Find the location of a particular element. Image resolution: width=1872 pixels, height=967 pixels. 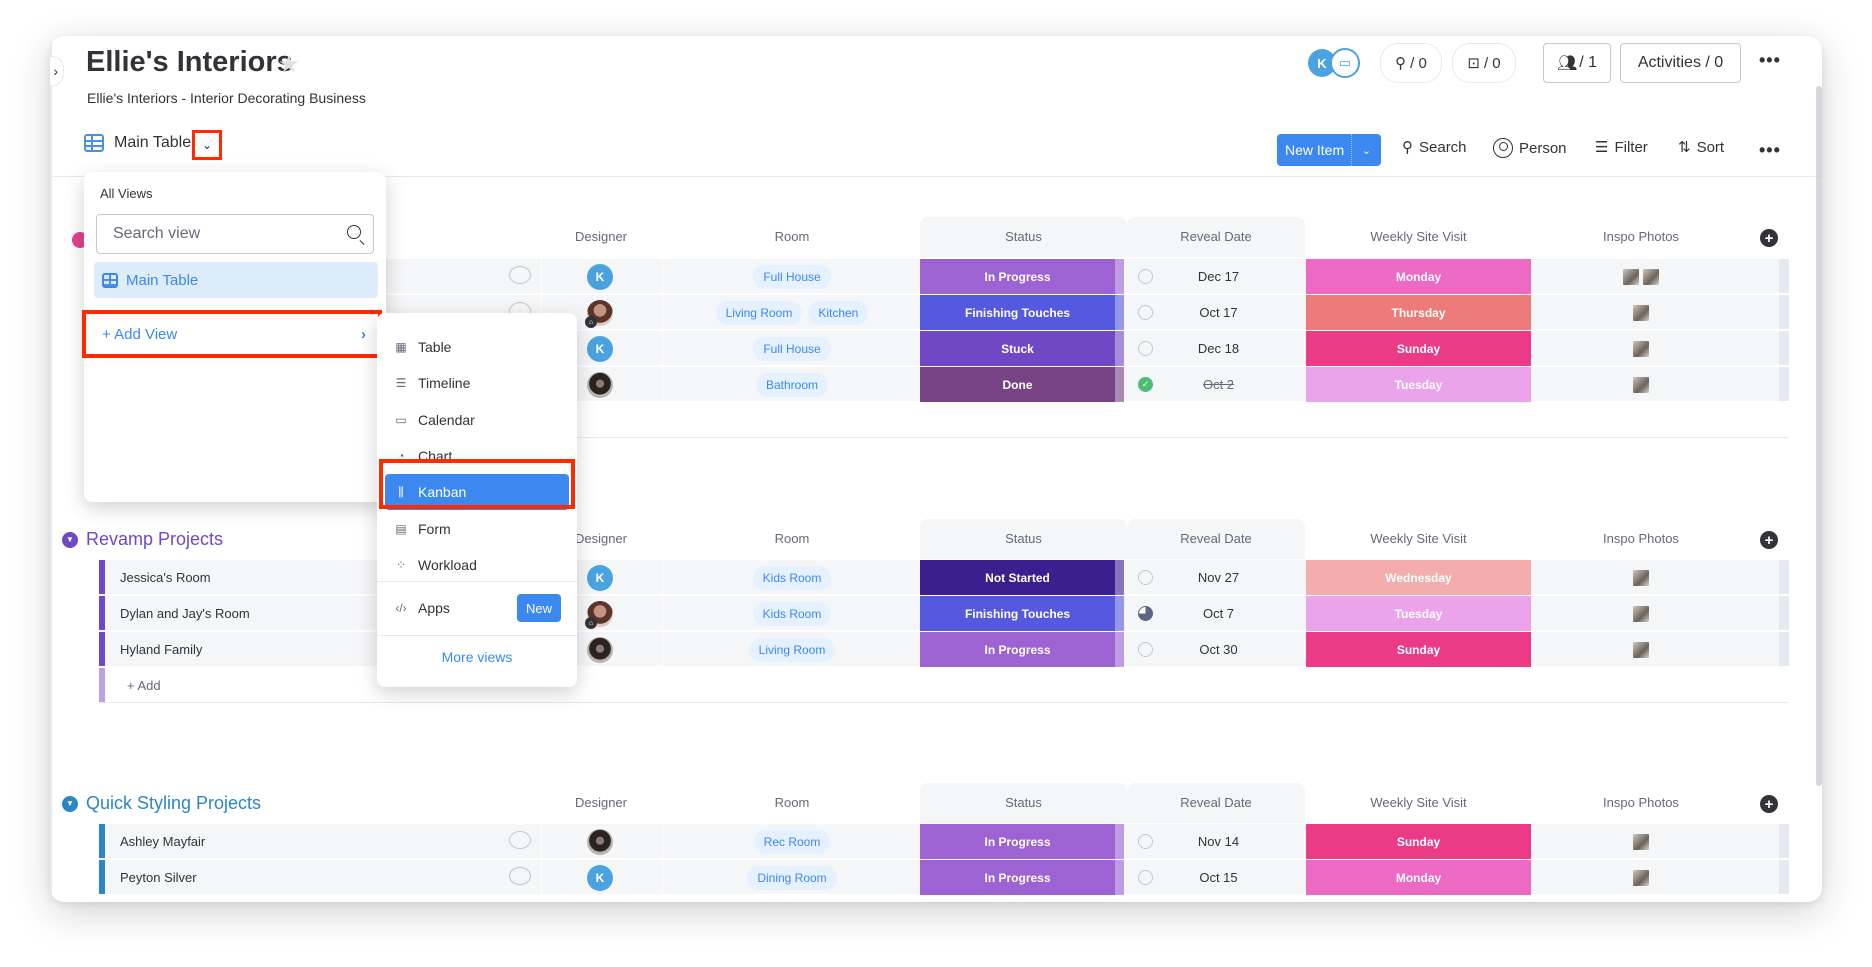

reveal-date-cell: Nov 14 is located at coordinates (1215, 841).